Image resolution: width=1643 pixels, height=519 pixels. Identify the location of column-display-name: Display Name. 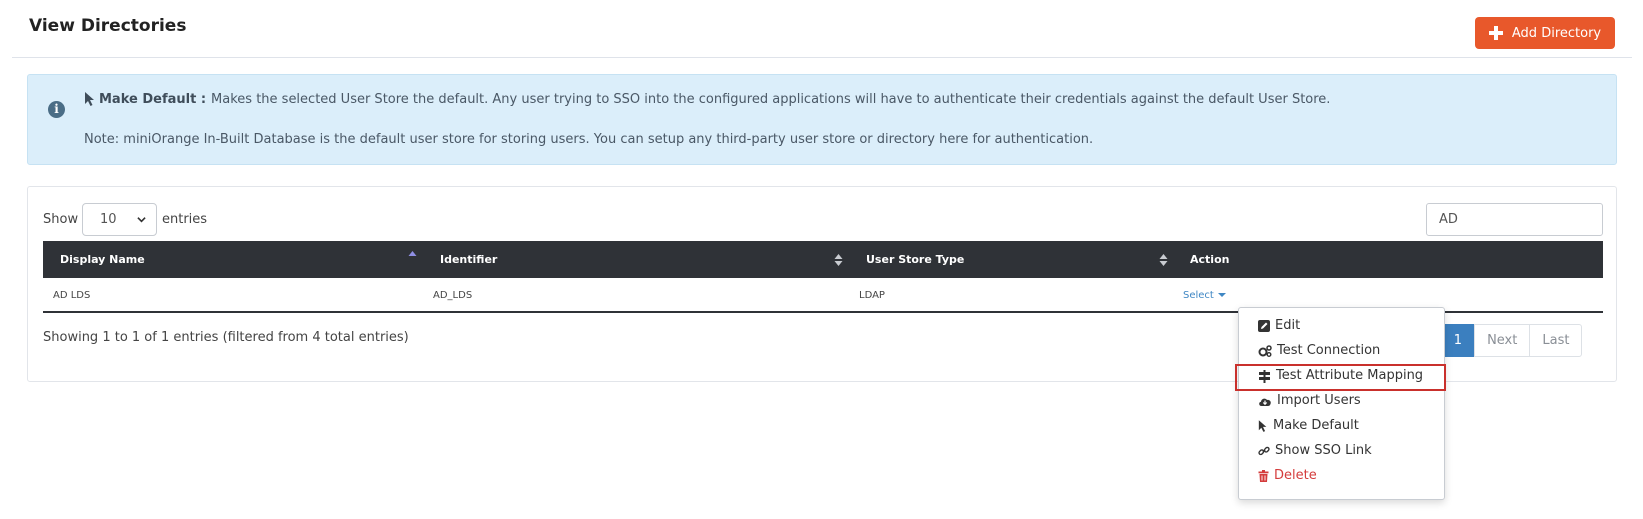
(245, 259).